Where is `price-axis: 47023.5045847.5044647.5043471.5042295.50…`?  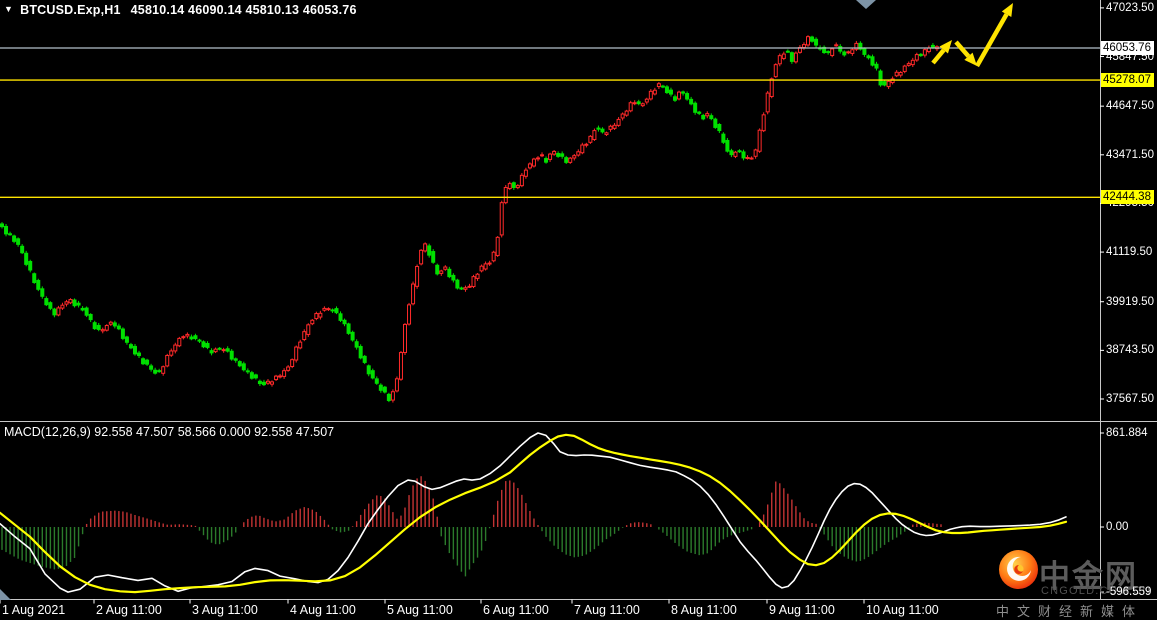
price-axis: 47023.5045847.5044647.5043471.5042295.50… is located at coordinates (1129, 300).